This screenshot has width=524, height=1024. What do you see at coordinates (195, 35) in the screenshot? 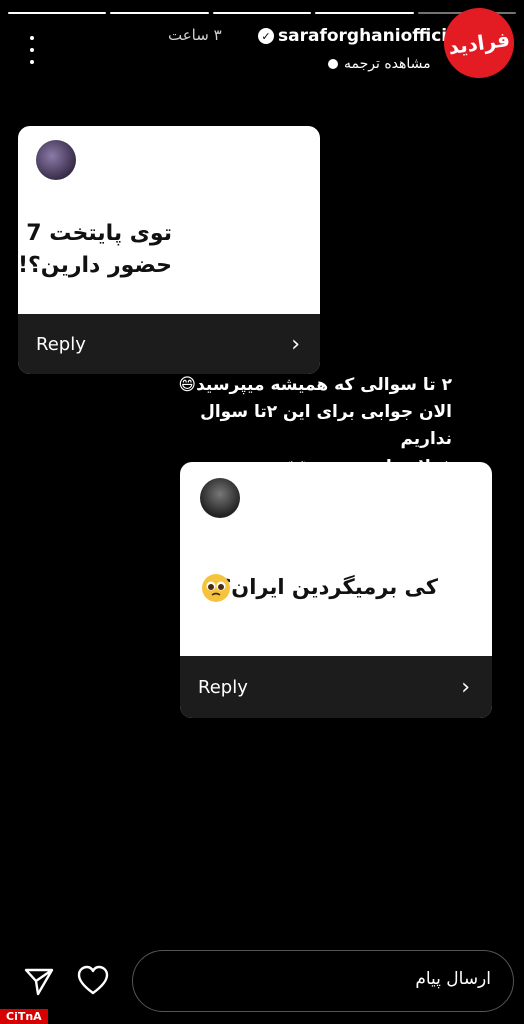
I see `post-time: ۳ ساعت` at bounding box center [195, 35].